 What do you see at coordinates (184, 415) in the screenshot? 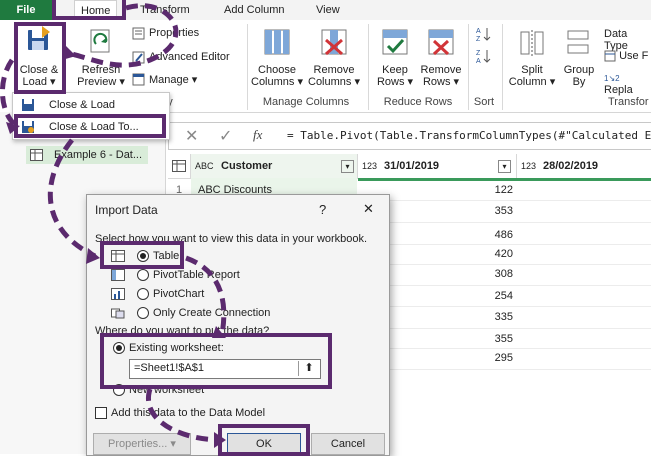
I see `arrow-existing-to-ok` at bounding box center [184, 415].